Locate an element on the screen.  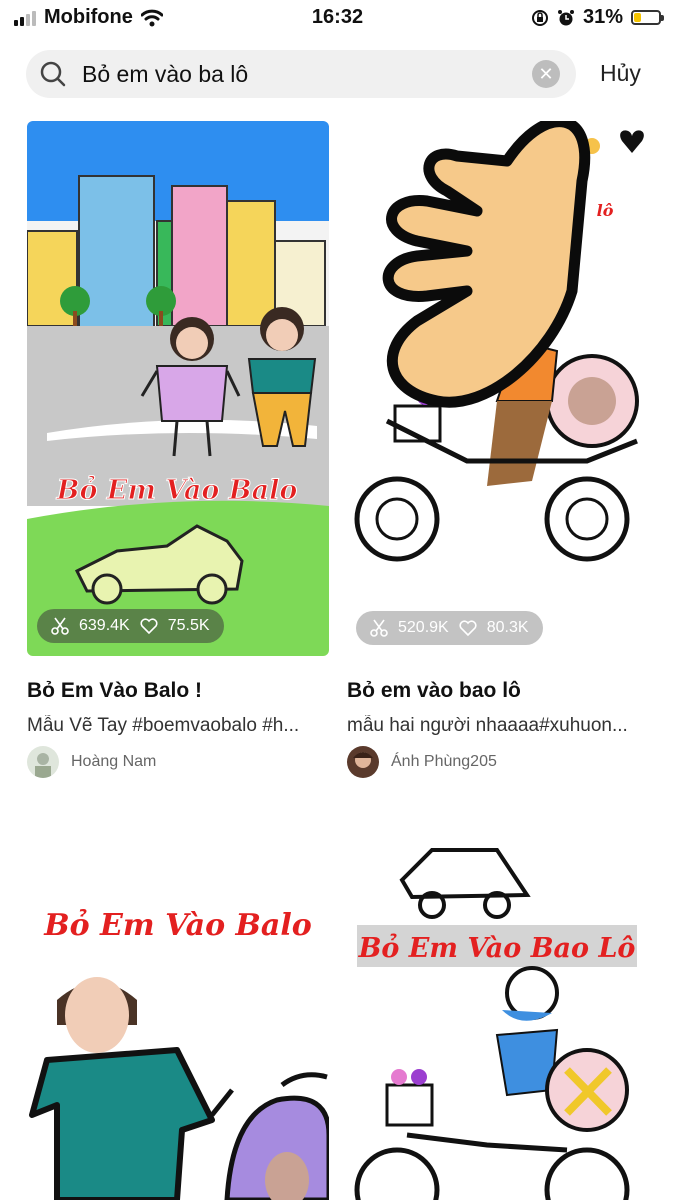
card-author: Ánh Phùng205 is located at coordinates (422, 762).